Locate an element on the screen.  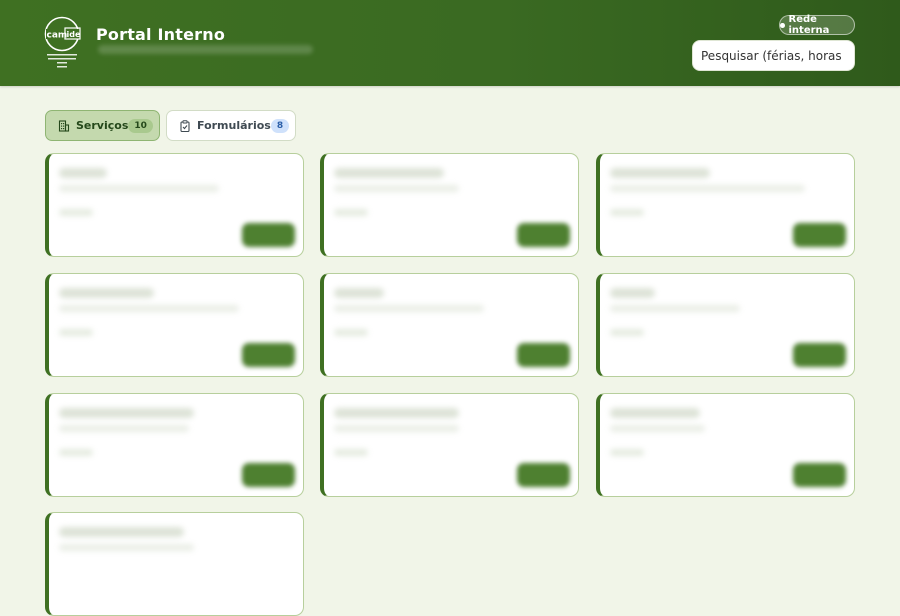
search-box is located at coordinates (773, 55).